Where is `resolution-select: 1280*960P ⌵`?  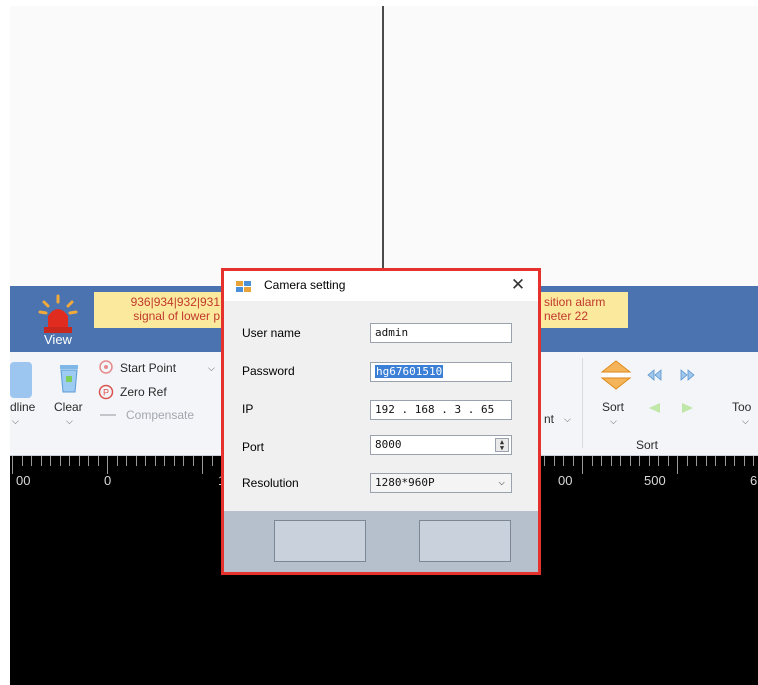
resolution-select: 1280*960P ⌵ is located at coordinates (441, 483).